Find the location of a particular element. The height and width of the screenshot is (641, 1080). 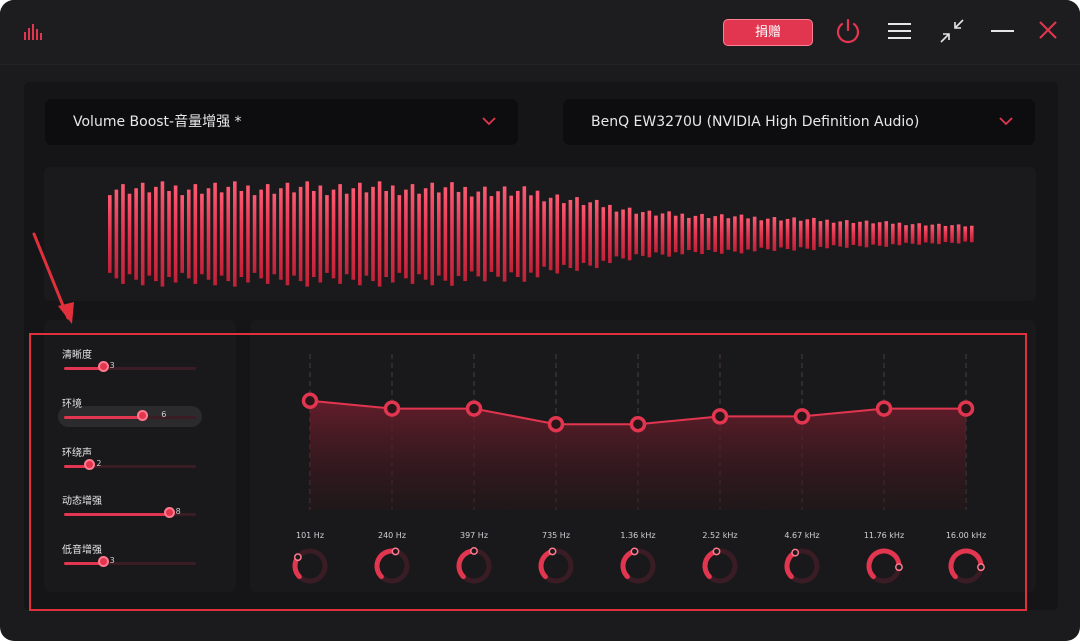

close-icon is located at coordinates (1049, 31).